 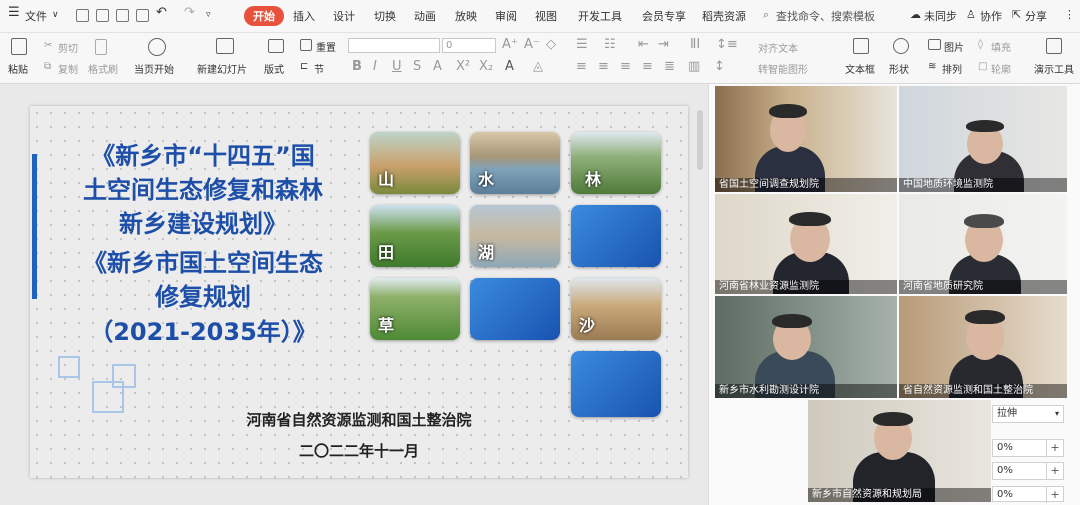 What do you see at coordinates (625, 66) in the screenshot?
I see `align-right-icon: ≡` at bounding box center [625, 66].